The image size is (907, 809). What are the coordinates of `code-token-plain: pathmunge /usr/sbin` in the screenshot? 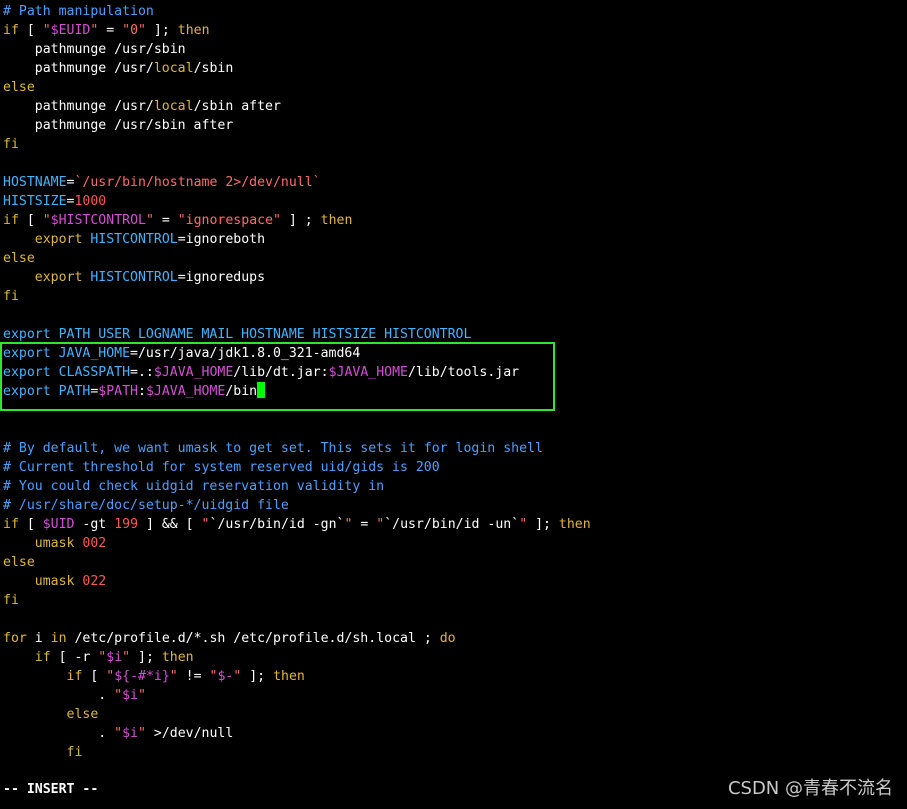 It's located at (94, 49).